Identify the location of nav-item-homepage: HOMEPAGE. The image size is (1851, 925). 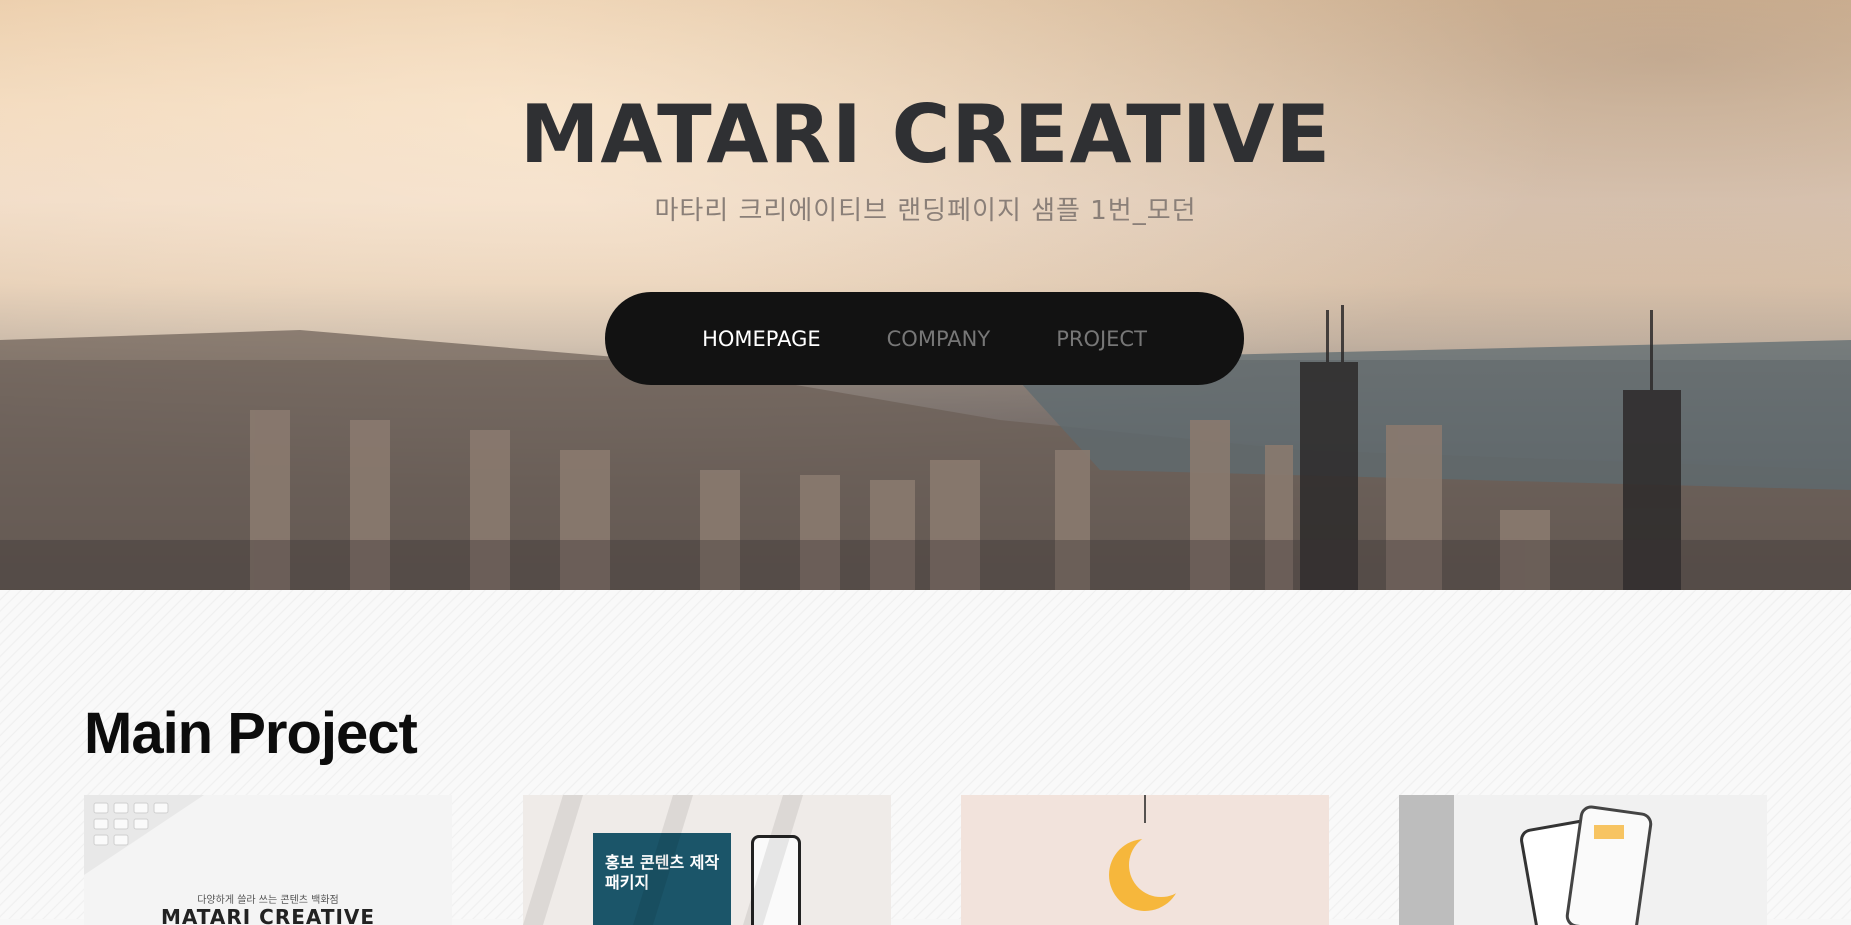
(761, 339).